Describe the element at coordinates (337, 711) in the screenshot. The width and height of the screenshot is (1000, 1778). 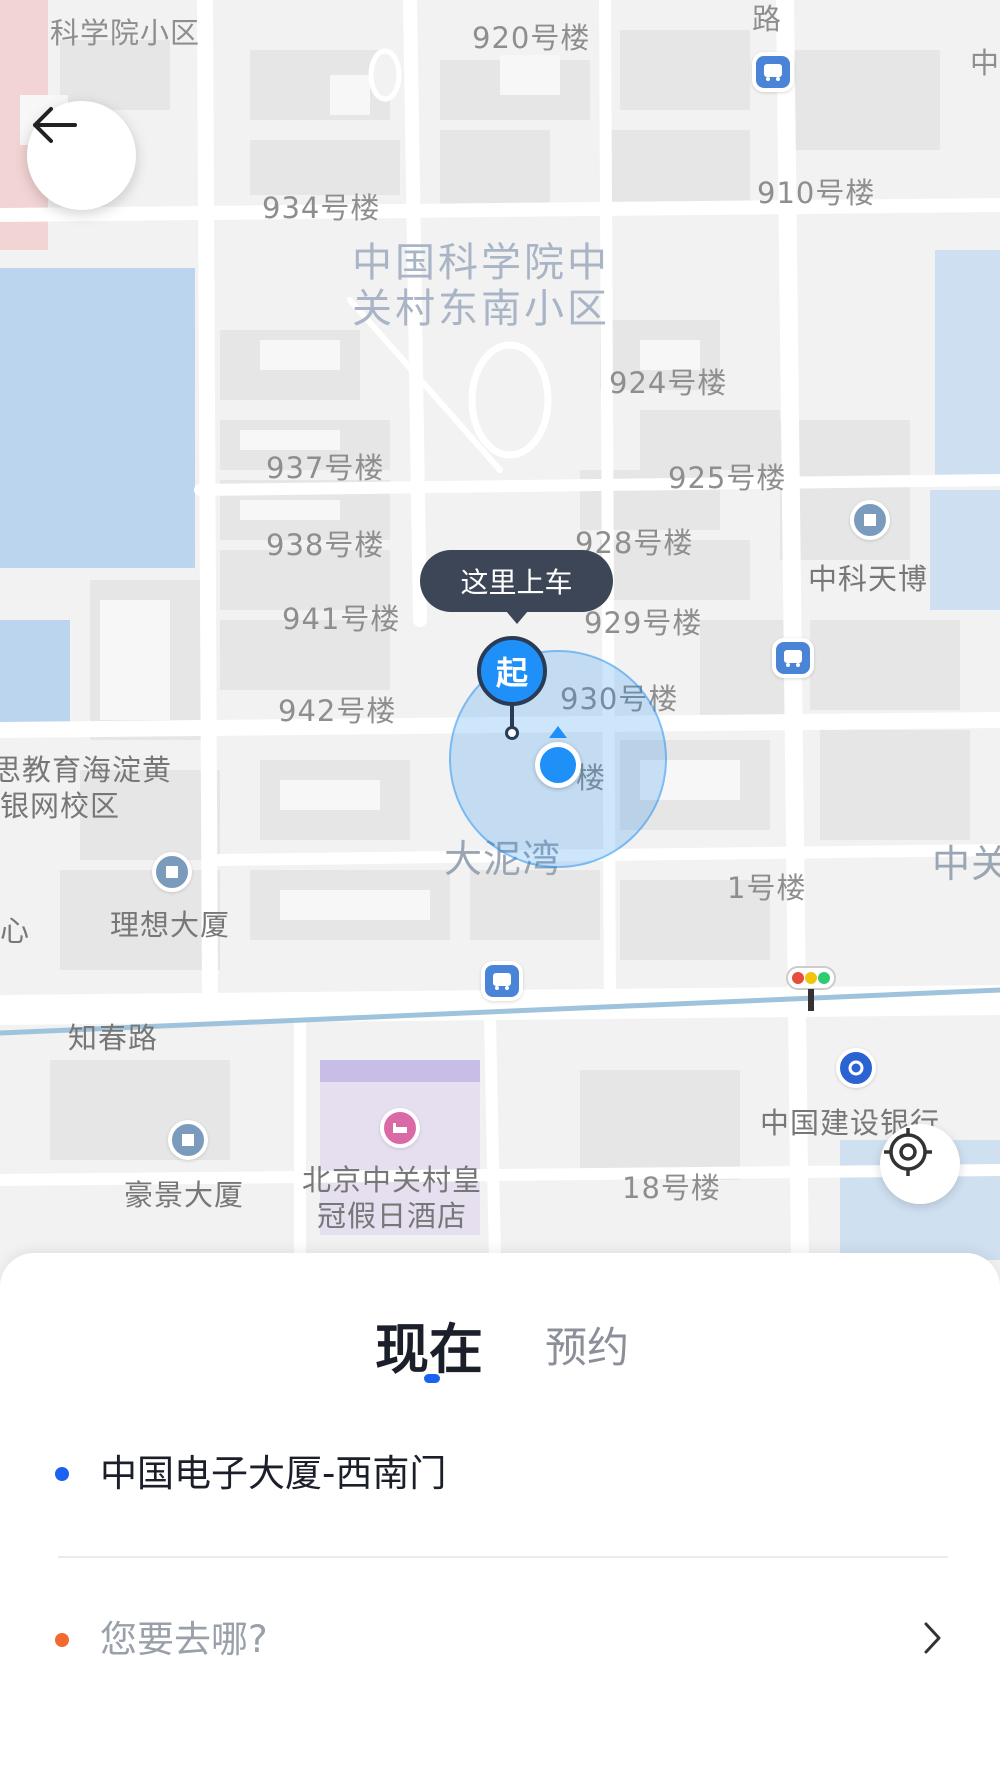
I see `map-label: 942号楼` at that location.